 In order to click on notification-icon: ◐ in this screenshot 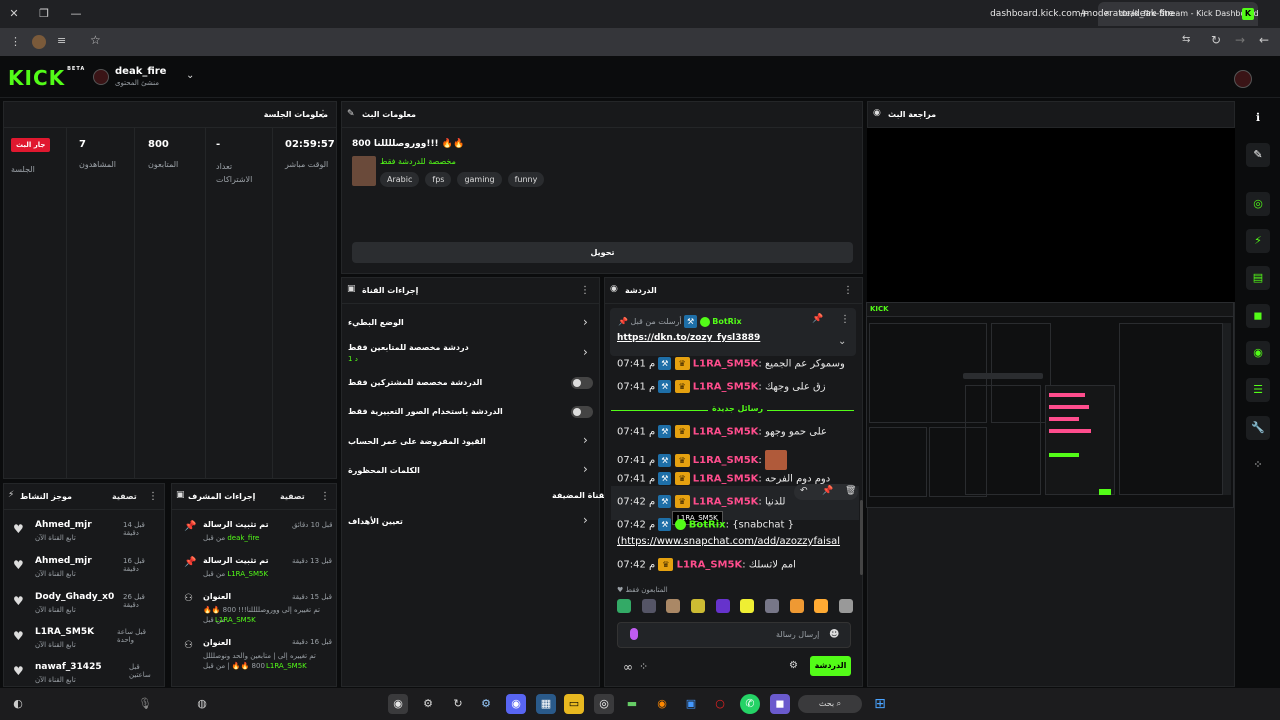, I will do `click(18, 704)`.